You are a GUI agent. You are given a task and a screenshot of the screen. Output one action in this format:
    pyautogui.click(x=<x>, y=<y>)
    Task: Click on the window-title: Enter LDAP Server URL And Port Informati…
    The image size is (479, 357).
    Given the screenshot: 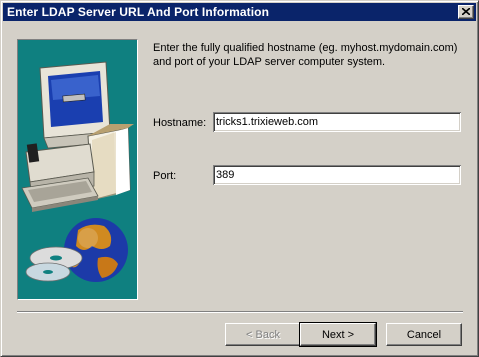 What is the action you would take?
    pyautogui.click(x=138, y=12)
    